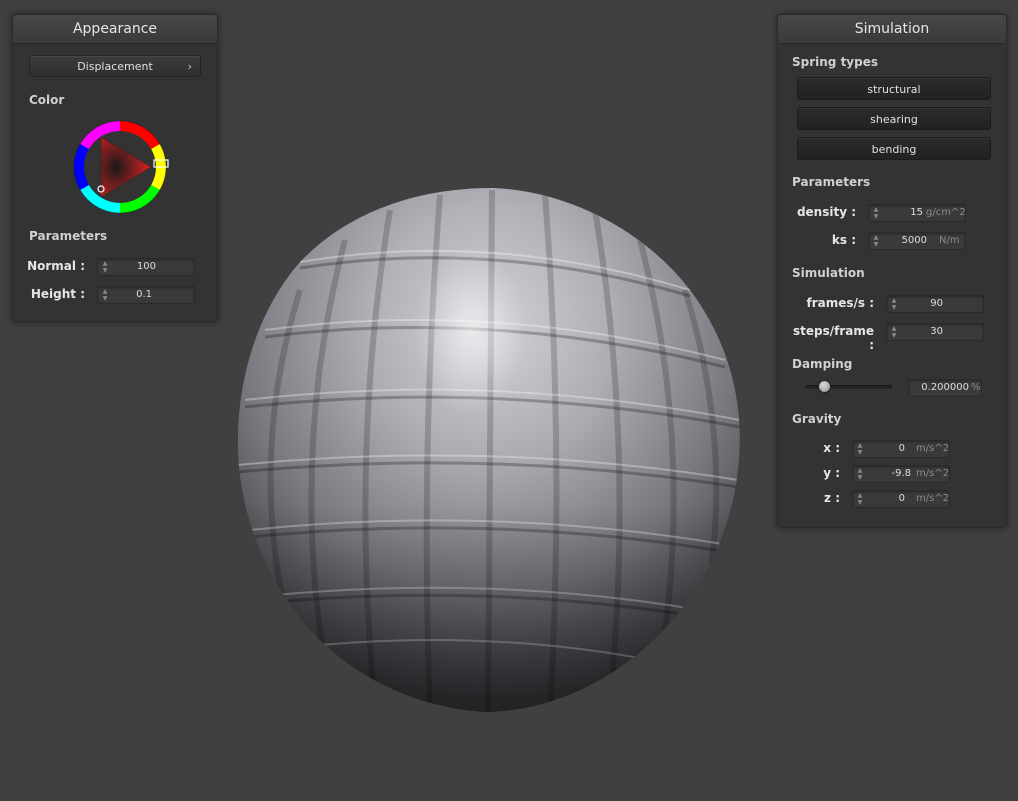  Describe the element at coordinates (914, 240) in the screenshot. I see `ks-value: 5000` at that location.